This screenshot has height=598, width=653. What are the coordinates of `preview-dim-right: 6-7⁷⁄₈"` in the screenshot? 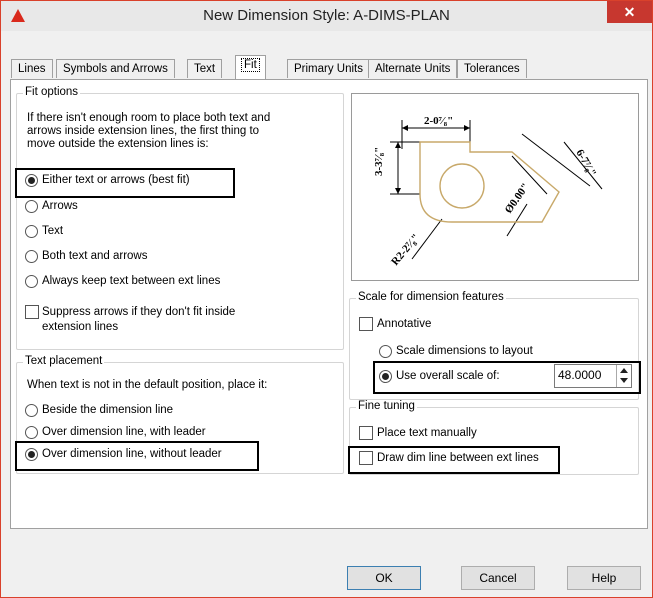 It's located at (585, 163).